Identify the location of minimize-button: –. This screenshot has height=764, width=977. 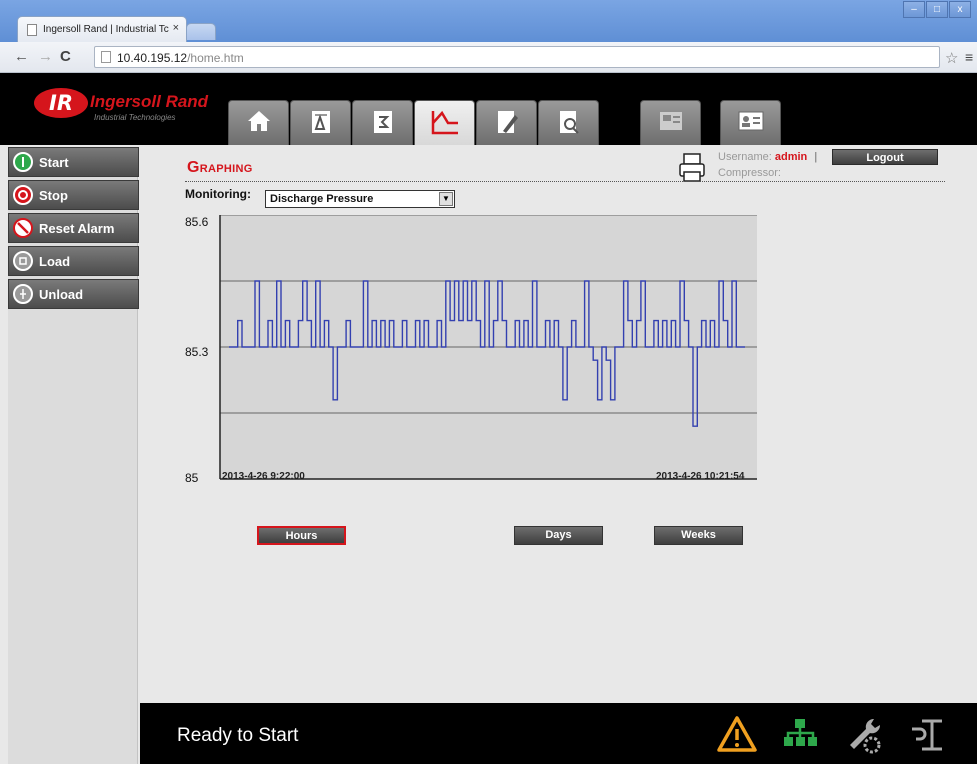
(914, 9).